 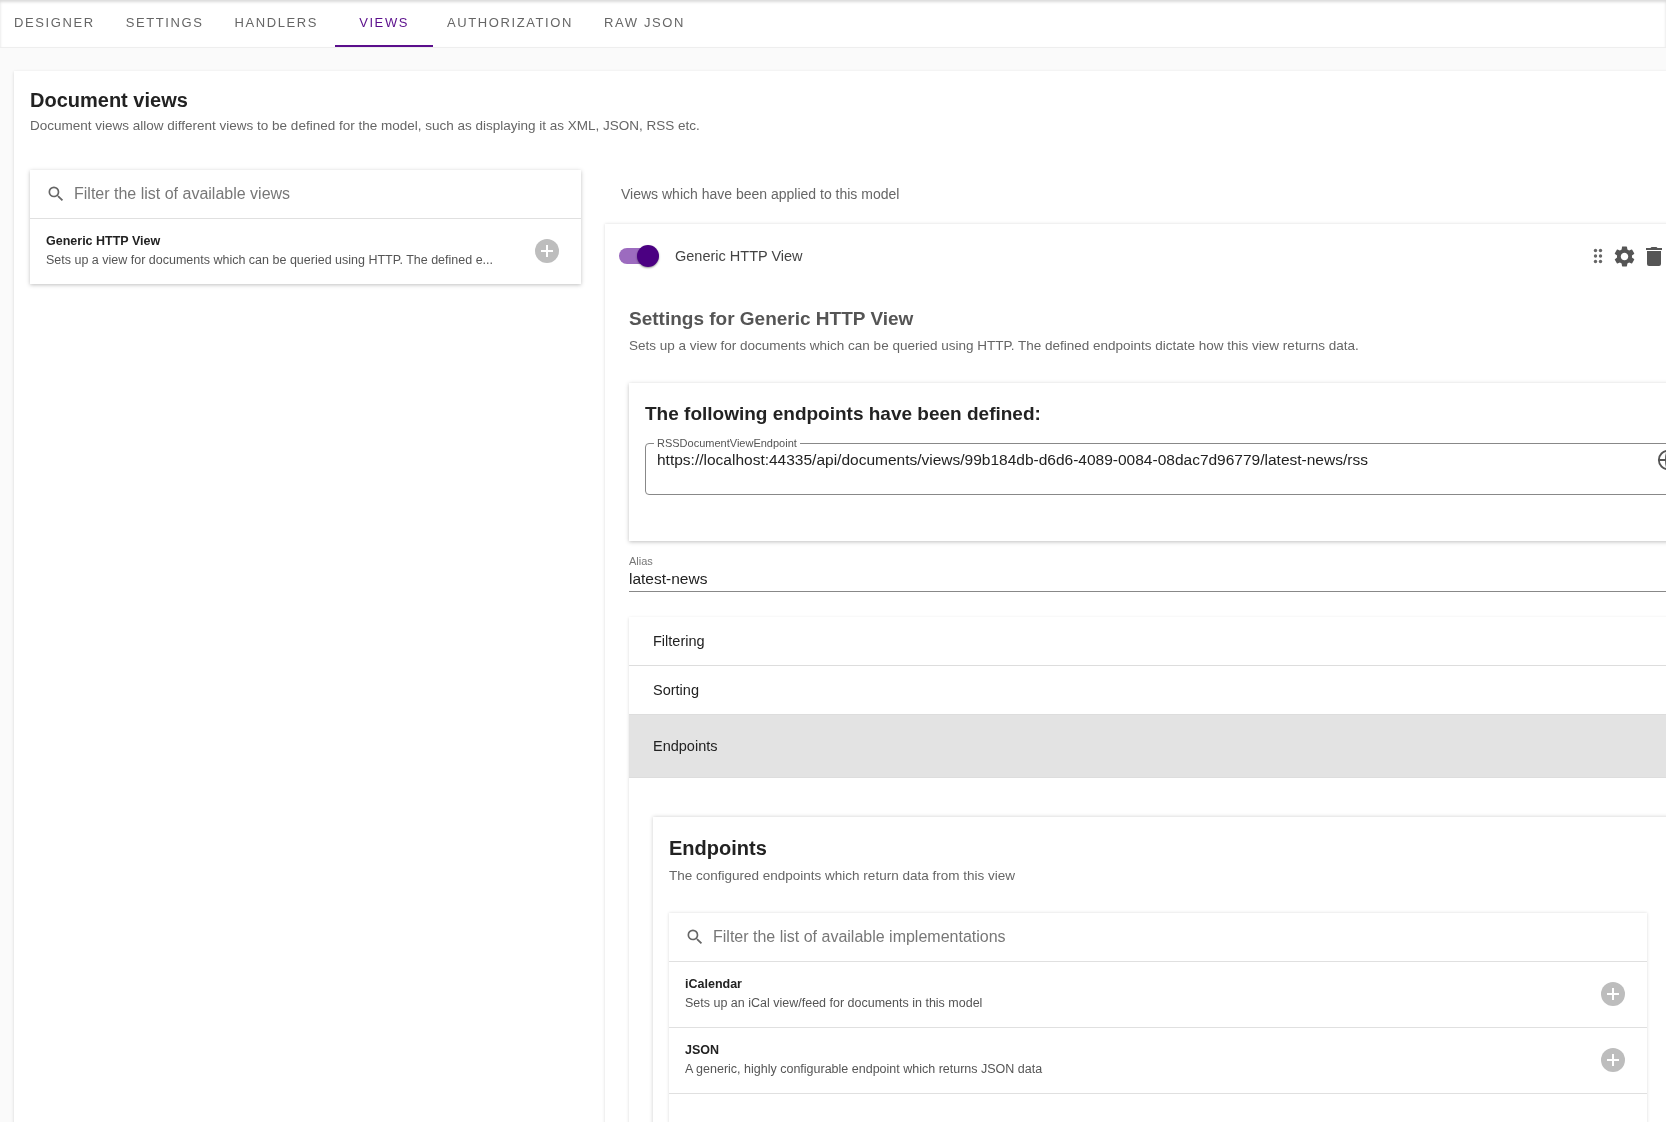 What do you see at coordinates (641, 561) in the screenshot?
I see `field-label: Alias` at bounding box center [641, 561].